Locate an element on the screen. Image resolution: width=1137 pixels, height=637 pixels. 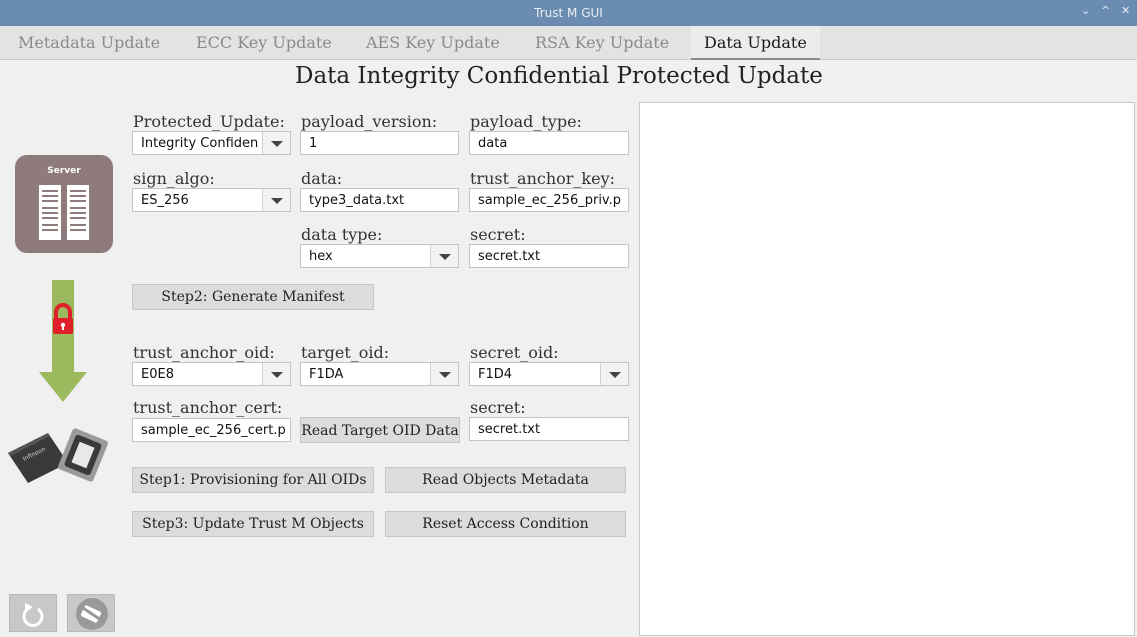
protected-update-select: Integrity Confiden is located at coordinates (211, 143).